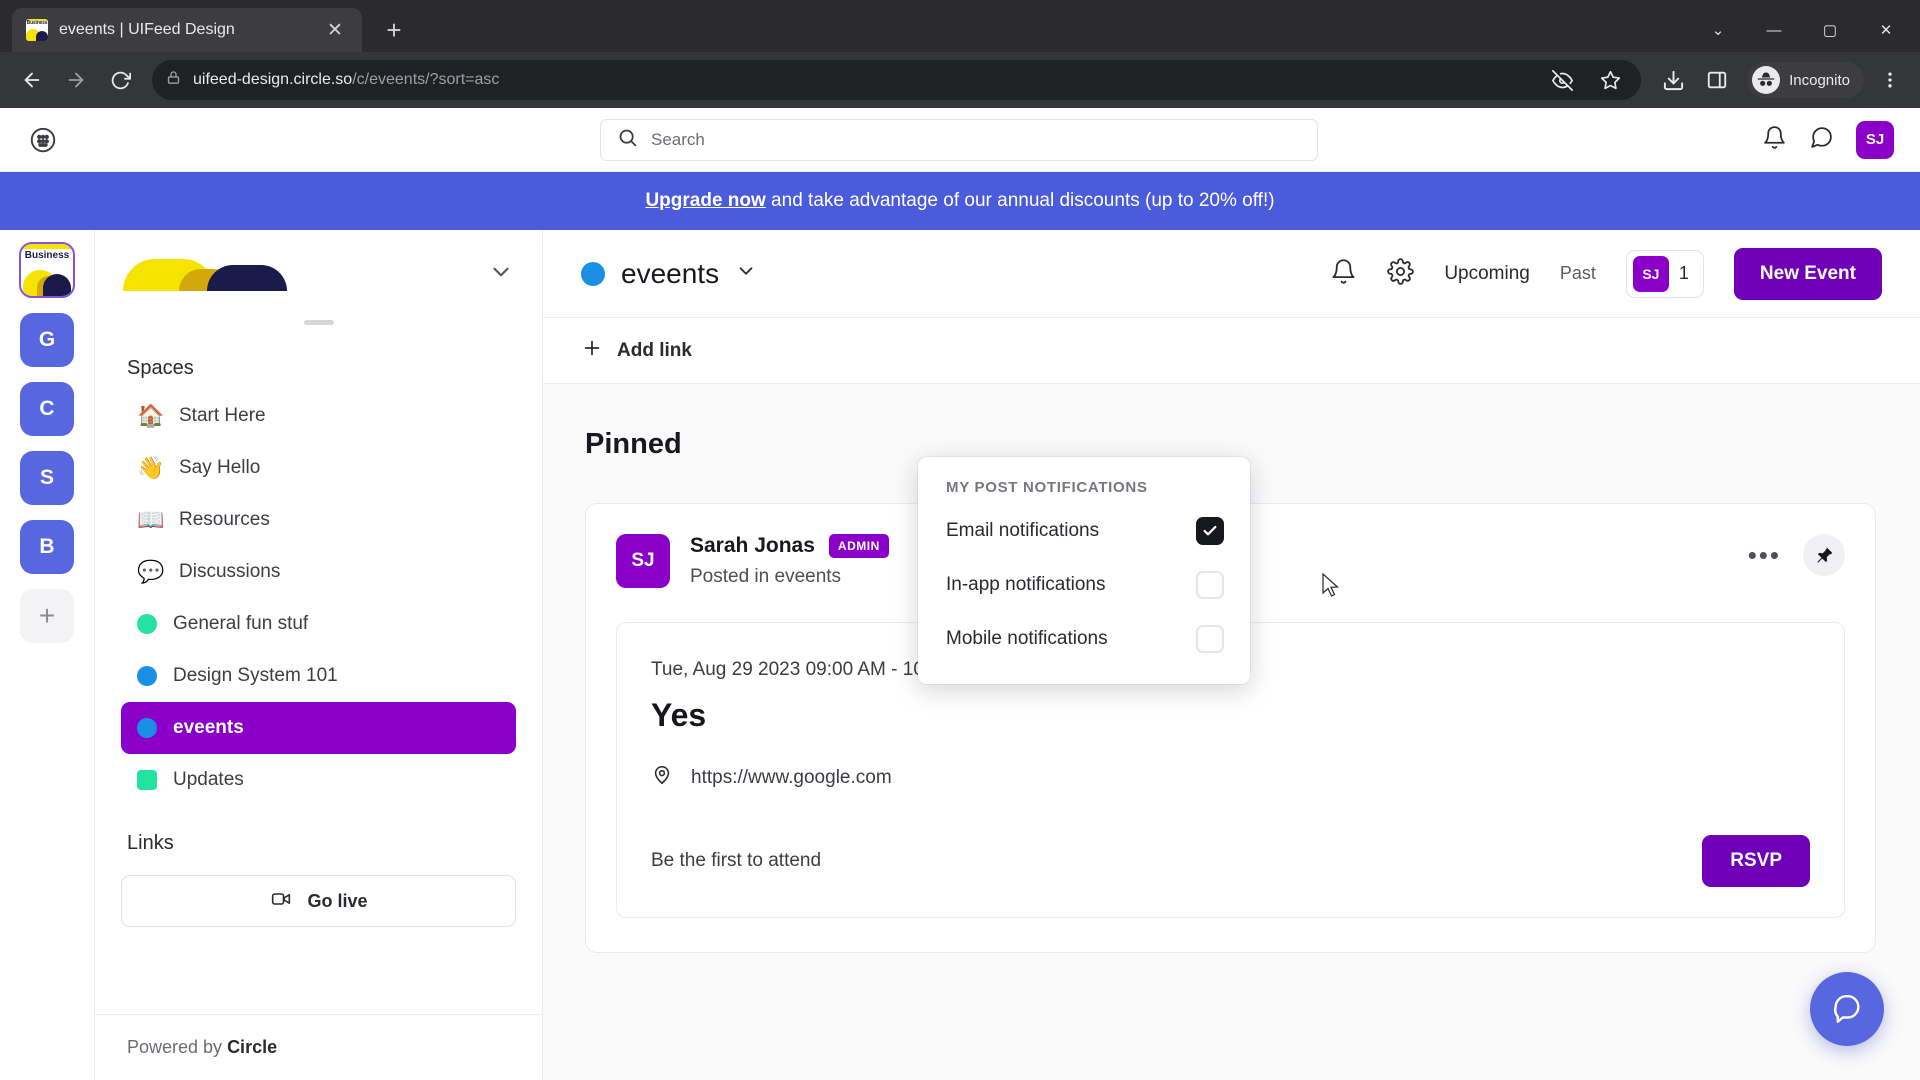 This screenshot has width=1920, height=1080. I want to click on menu-item-in-app-notifications: In-app notifications, so click(1084, 585).